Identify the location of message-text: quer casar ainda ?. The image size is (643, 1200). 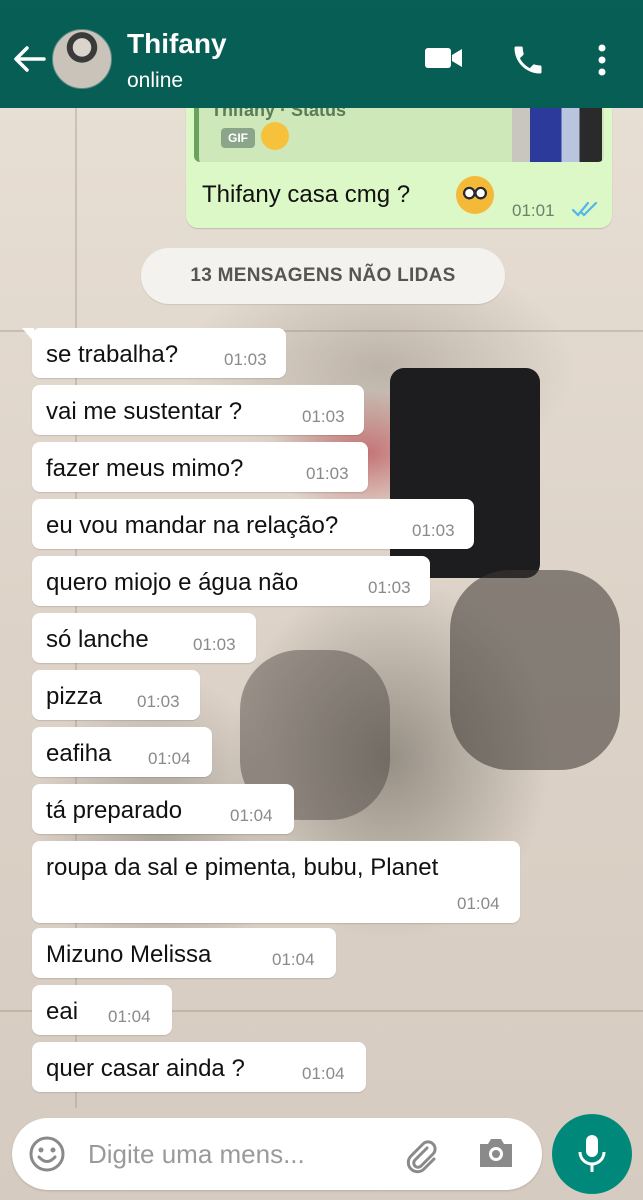
(145, 1068).